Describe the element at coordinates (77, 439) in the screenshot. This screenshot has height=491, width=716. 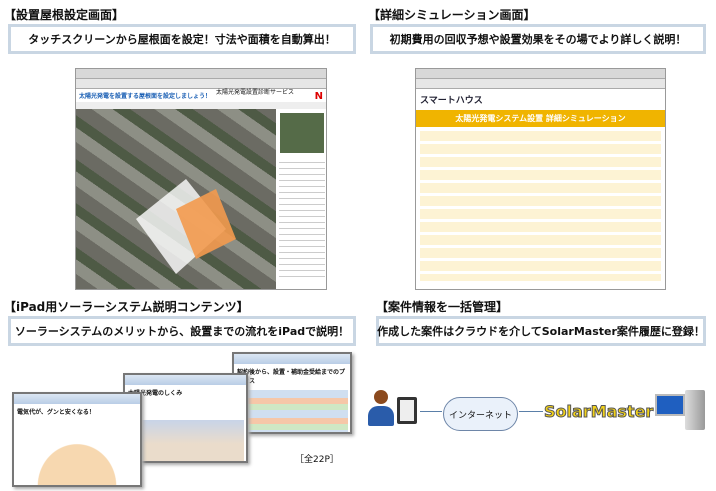
I see `slide-savings: 電気代が、グンと安くなる！` at that location.